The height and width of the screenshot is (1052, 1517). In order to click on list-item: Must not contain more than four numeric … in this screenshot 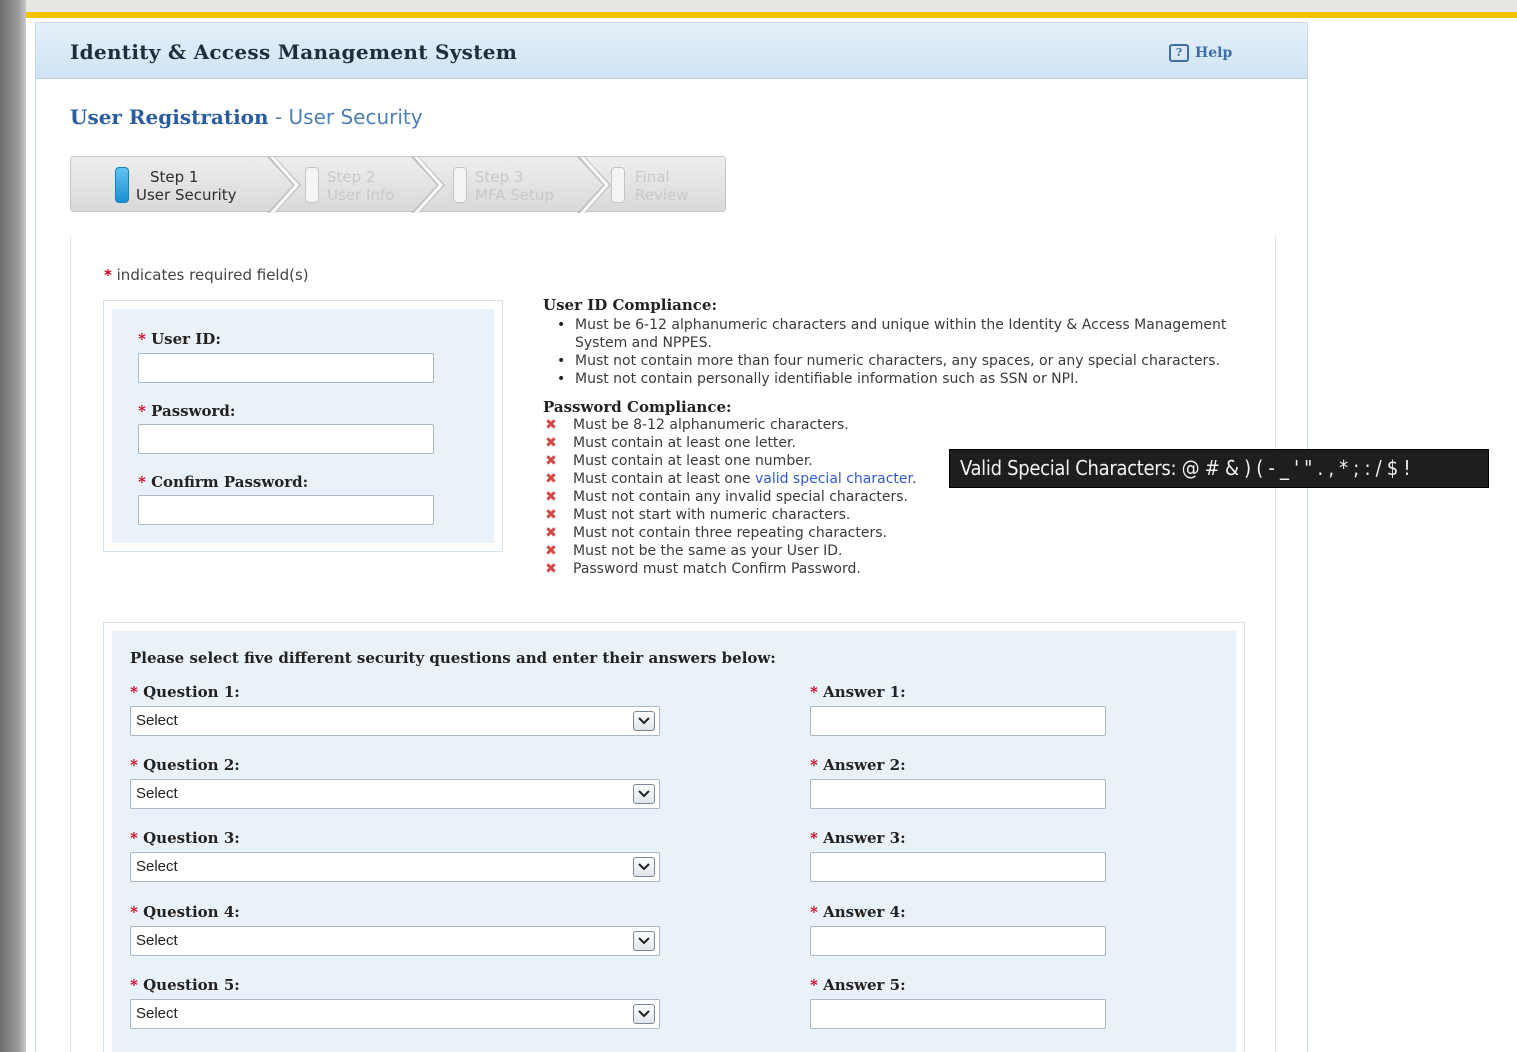, I will do `click(900, 361)`.